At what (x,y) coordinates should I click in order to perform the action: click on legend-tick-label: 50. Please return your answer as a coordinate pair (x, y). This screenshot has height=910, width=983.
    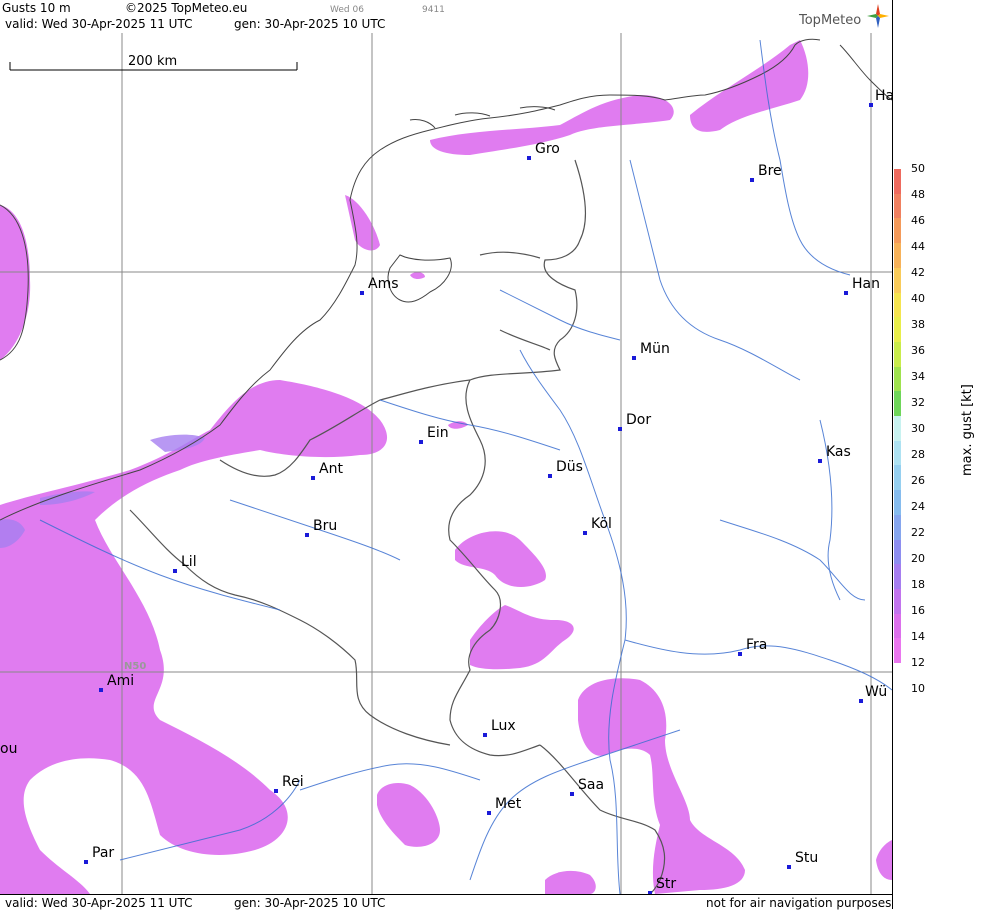
    Looking at the image, I should click on (918, 168).